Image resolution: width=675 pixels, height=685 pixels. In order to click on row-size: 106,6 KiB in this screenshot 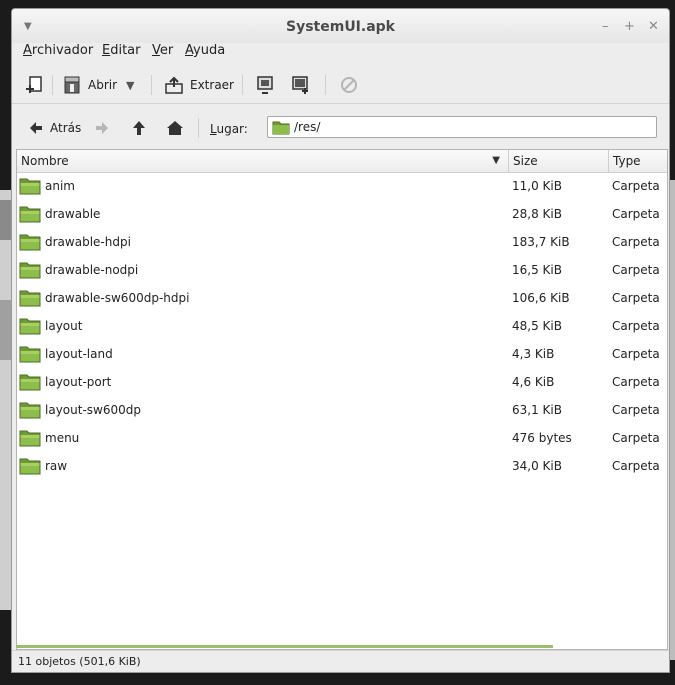, I will do `click(541, 298)`.